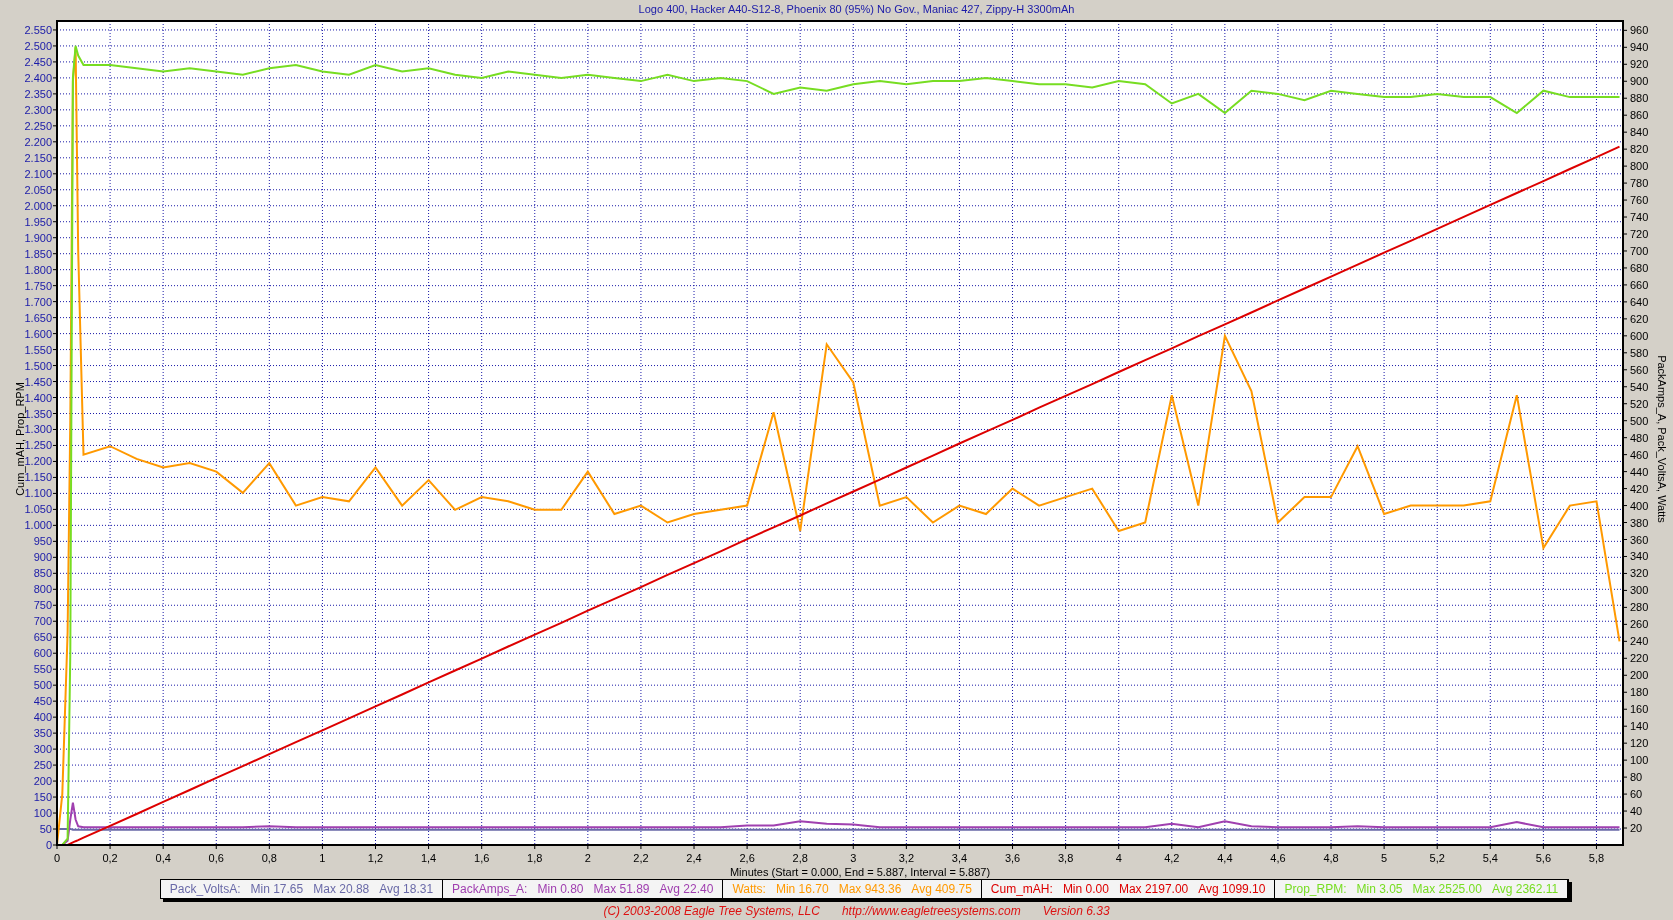  What do you see at coordinates (38, 301) in the screenshot?
I see `axis-tick-label: 1.700` at bounding box center [38, 301].